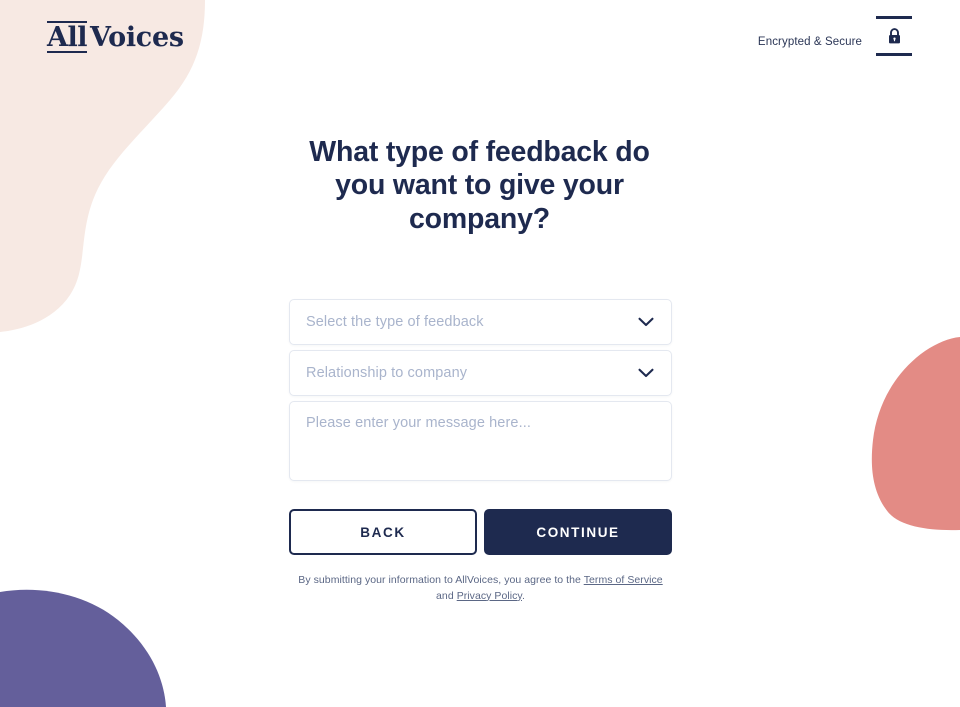 The height and width of the screenshot is (707, 960). I want to click on privacy-policy-link: Privacy Policy, so click(489, 596).